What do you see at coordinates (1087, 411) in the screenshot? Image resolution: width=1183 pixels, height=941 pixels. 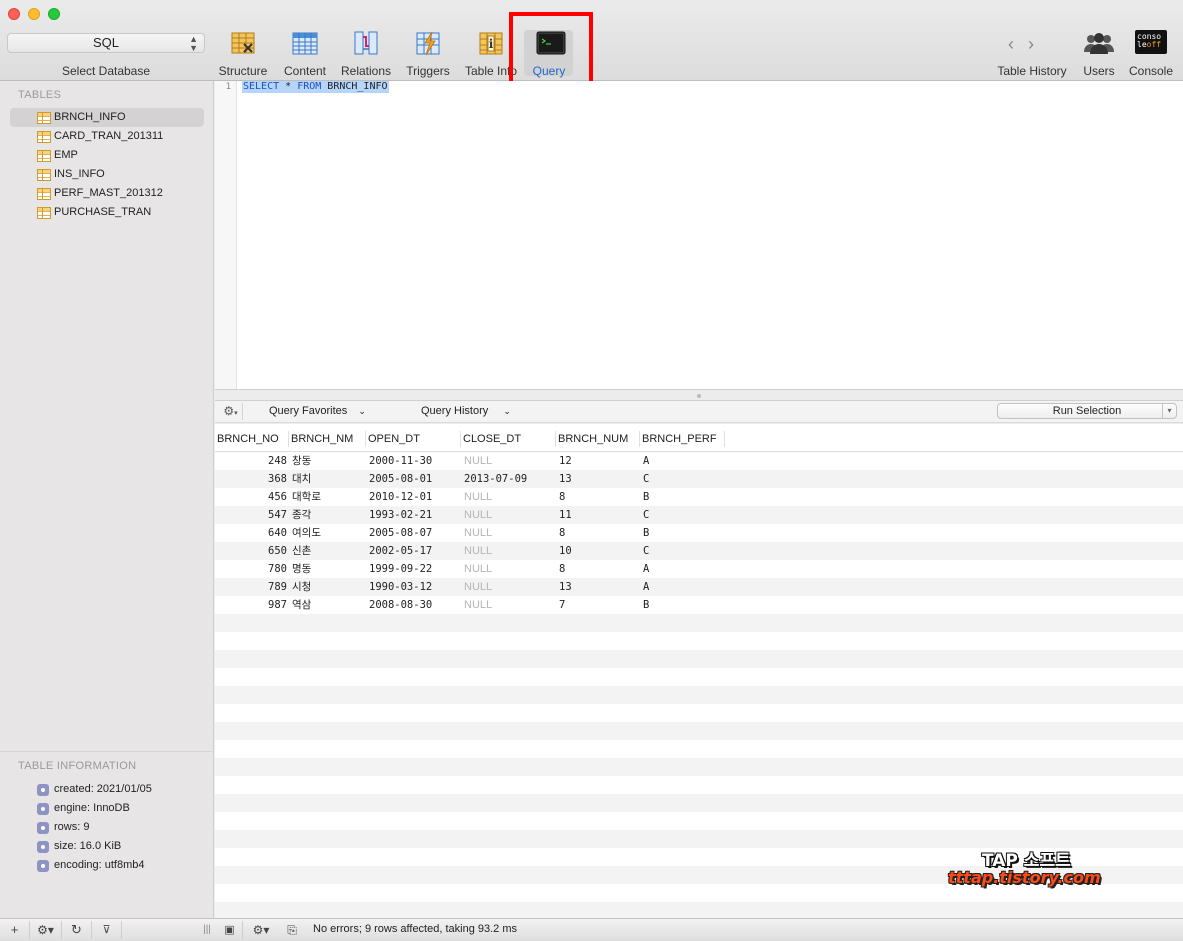 I see `run-selection-button: Run Selection ▾` at bounding box center [1087, 411].